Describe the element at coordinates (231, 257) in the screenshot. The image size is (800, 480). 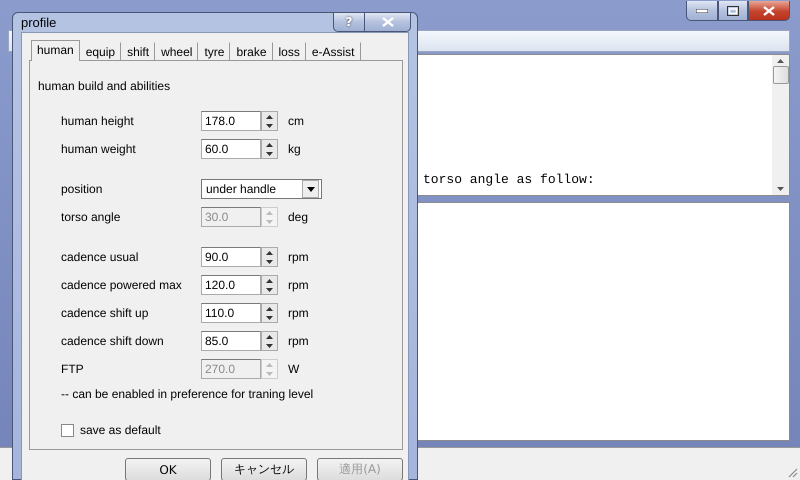
I see `number-field: 90.0` at that location.